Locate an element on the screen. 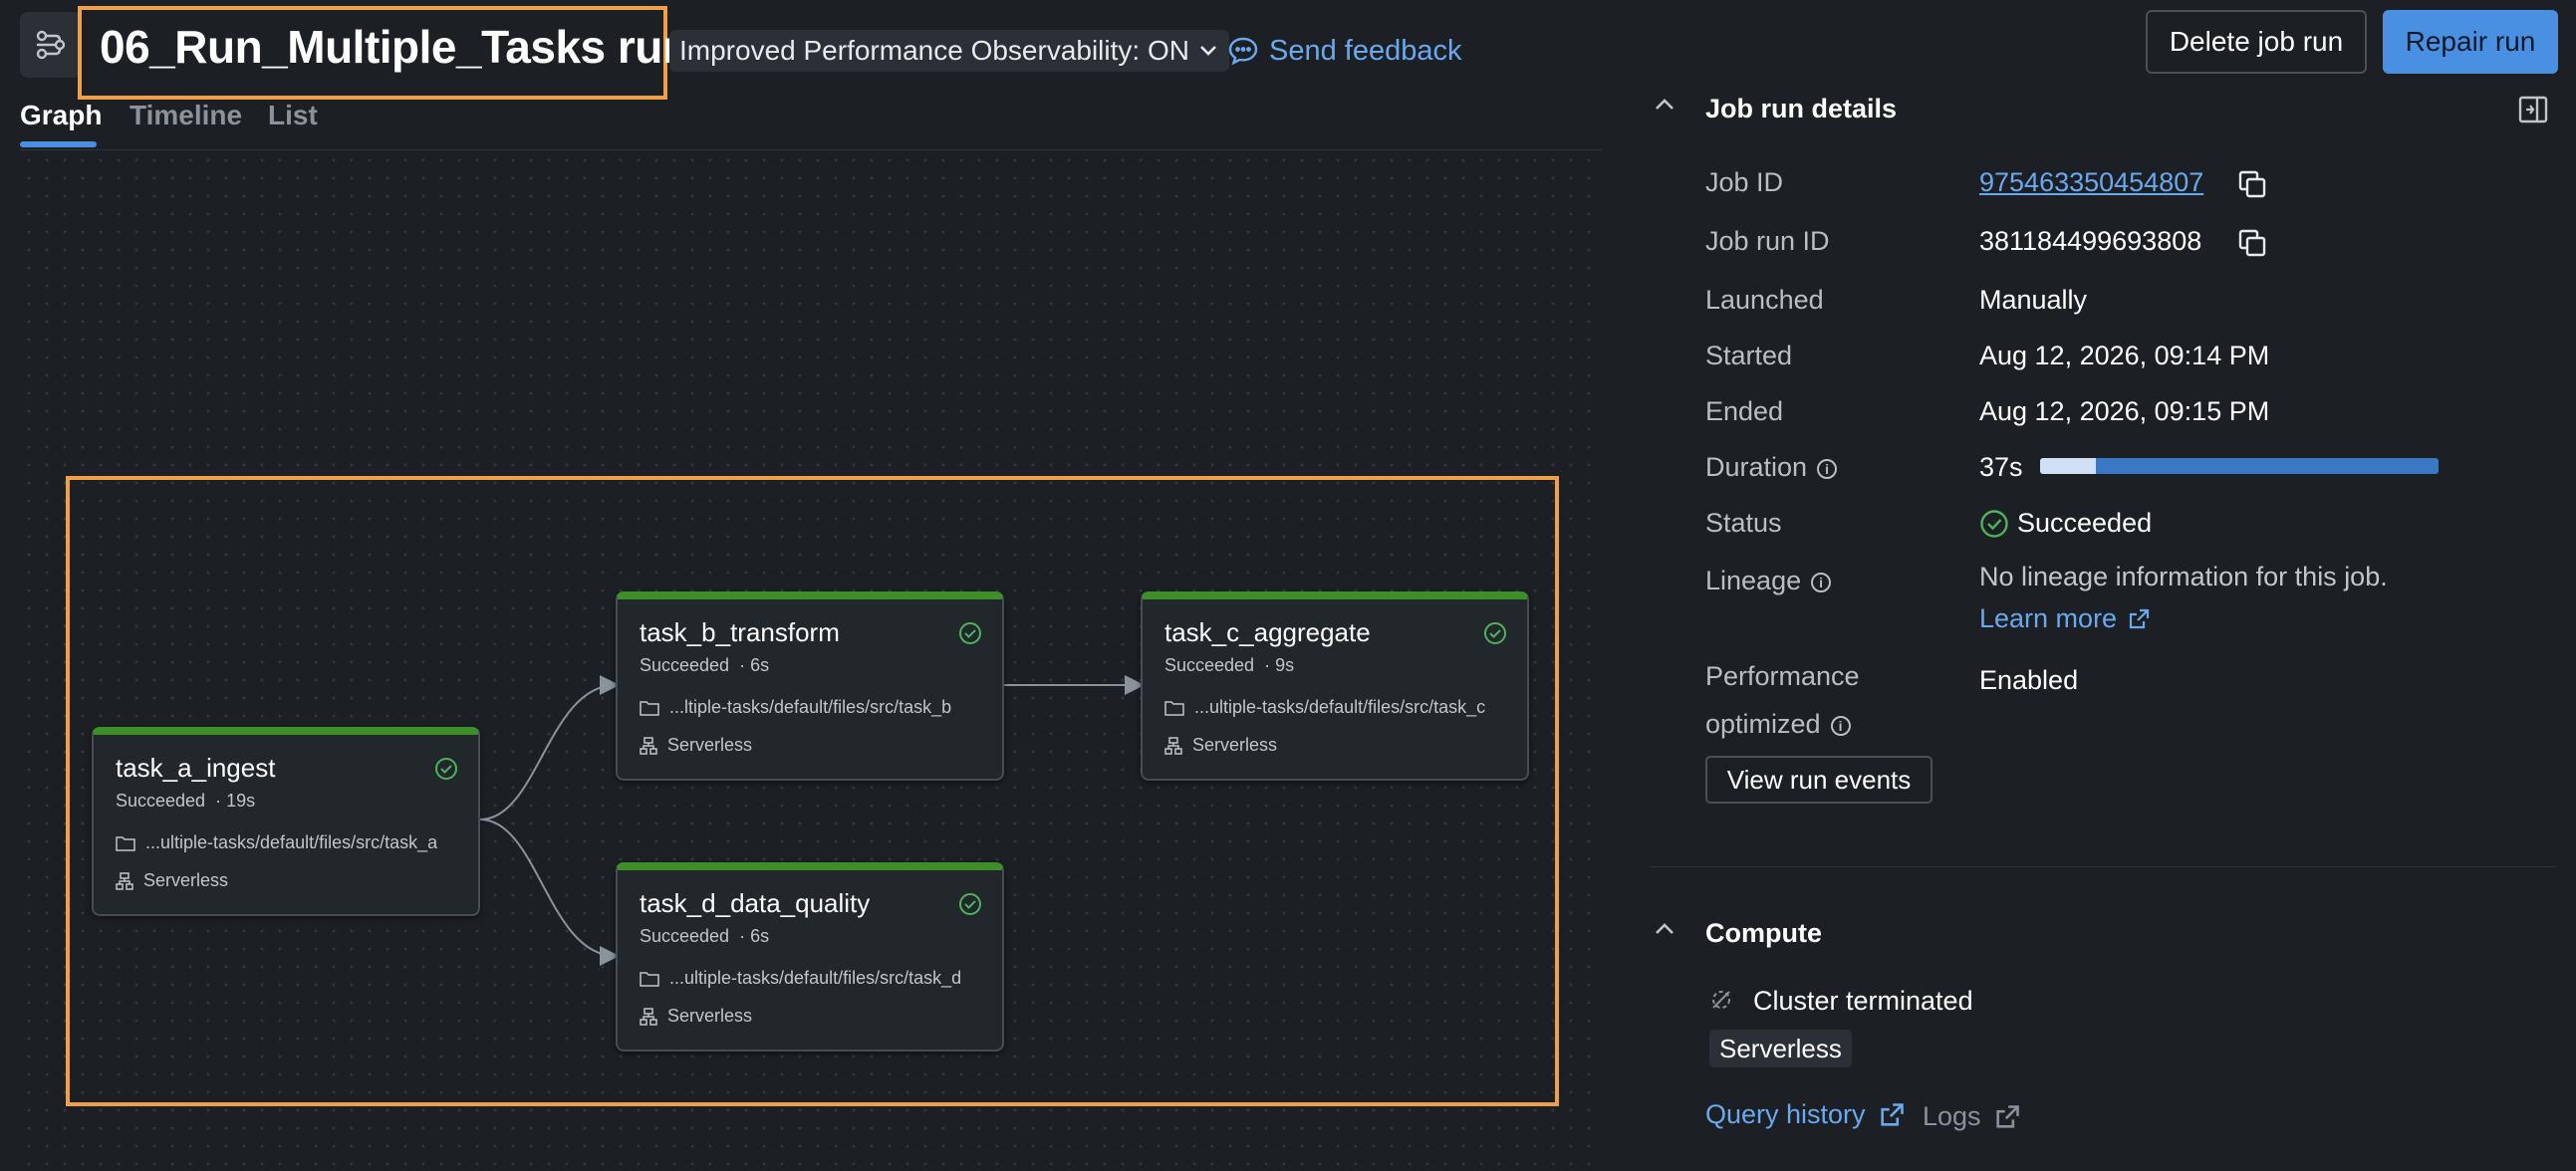 This screenshot has width=2576, height=1171. query-history-link: Query history is located at coordinates (1805, 1115).